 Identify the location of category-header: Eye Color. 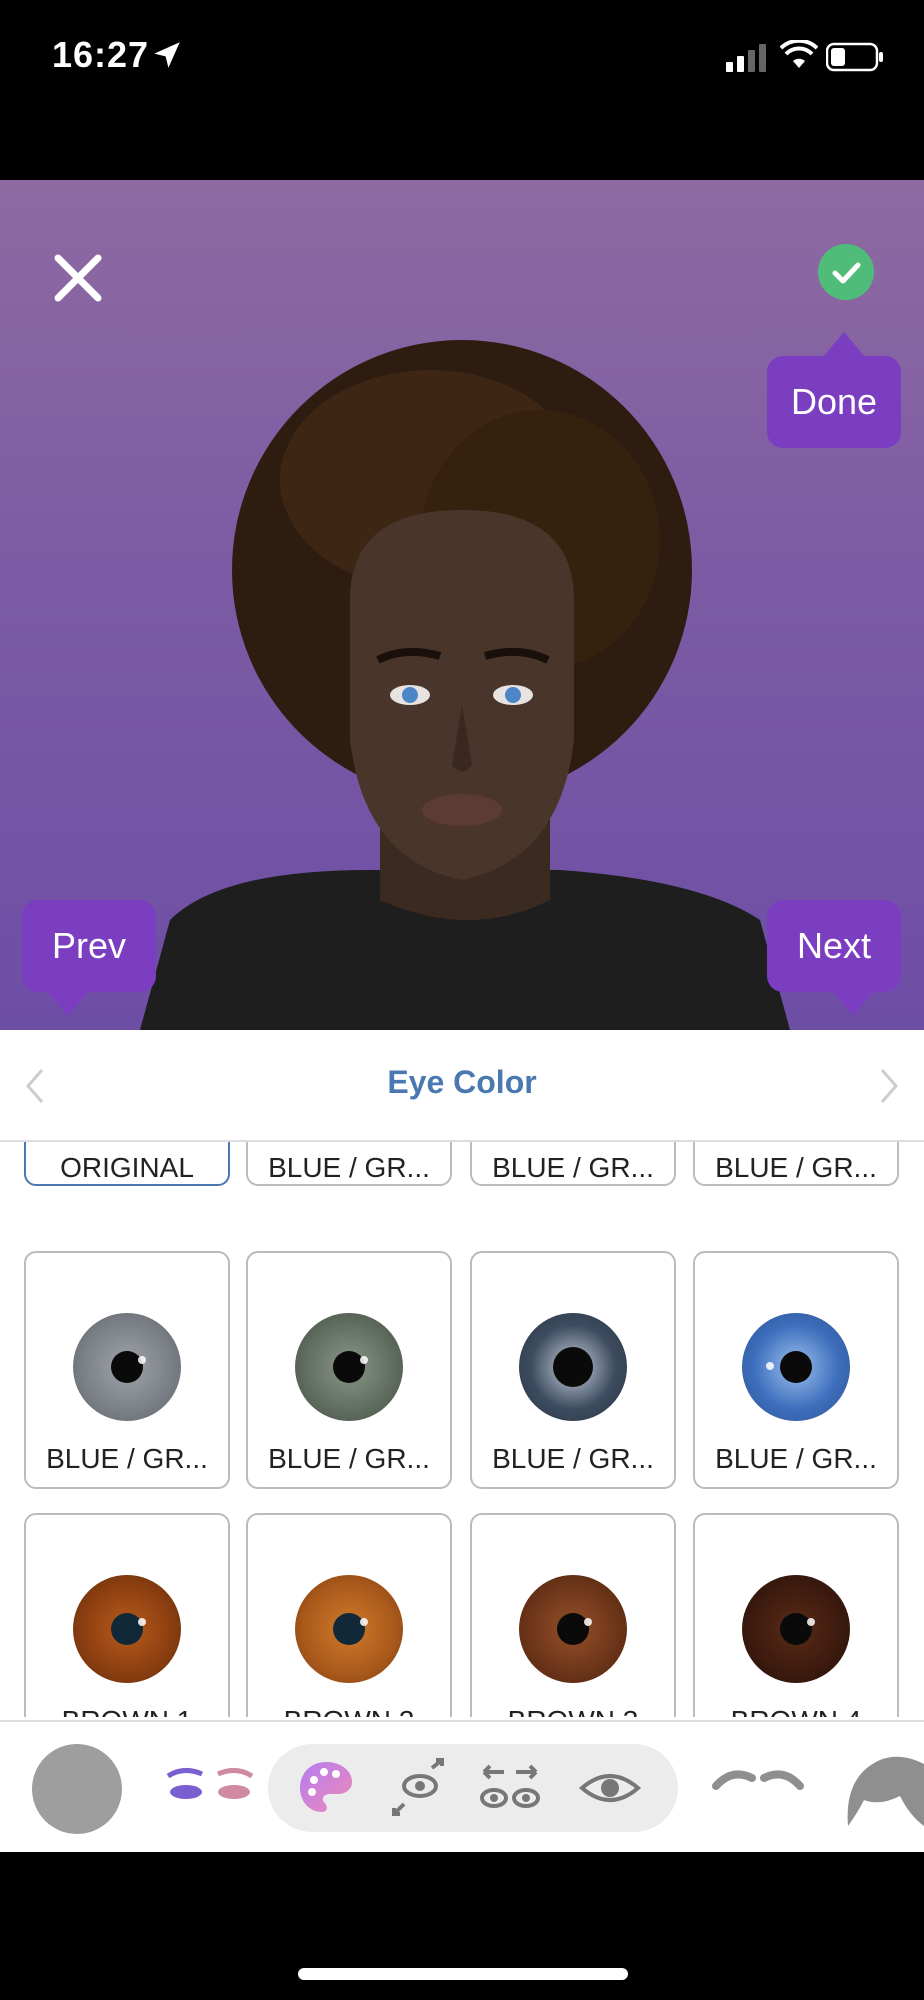
(462, 1086).